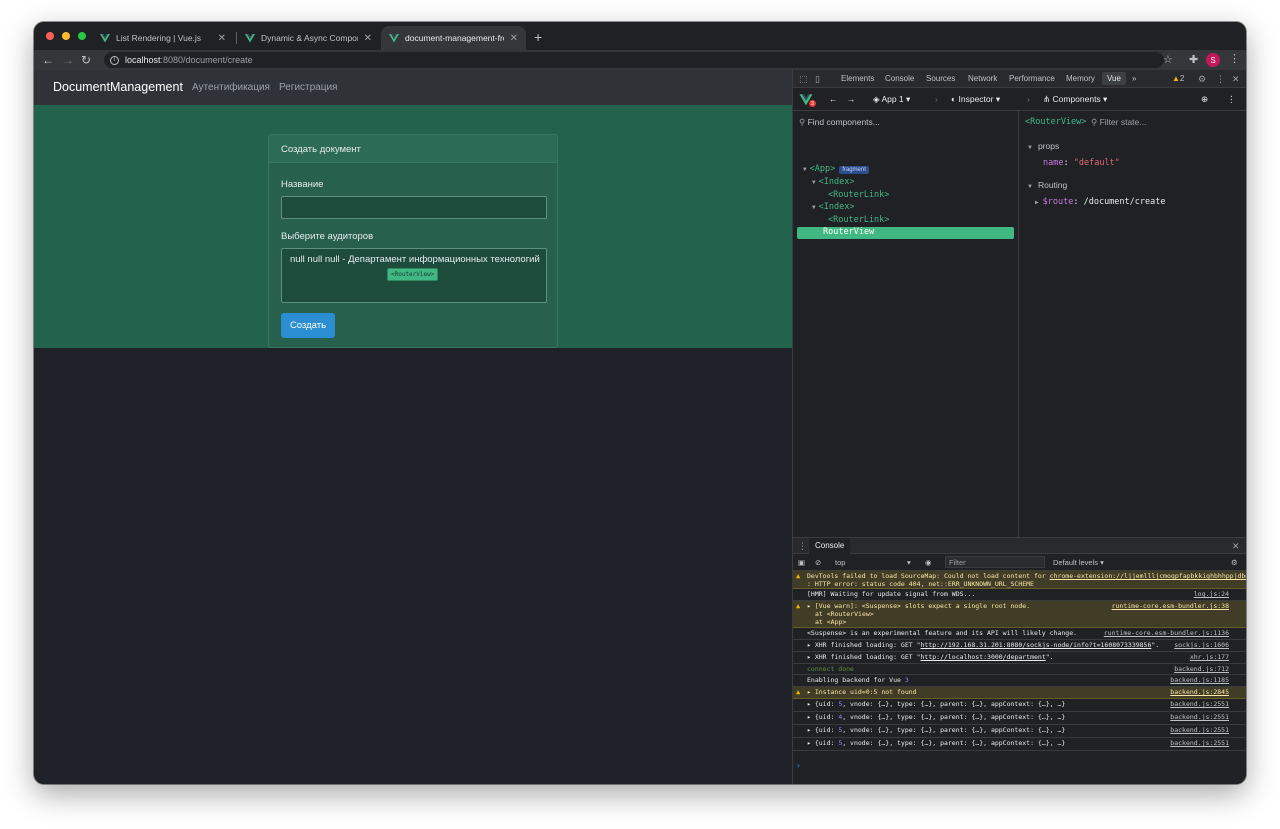  Describe the element at coordinates (928, 562) in the screenshot. I see `live-expression-eye-icon: ◉` at that location.